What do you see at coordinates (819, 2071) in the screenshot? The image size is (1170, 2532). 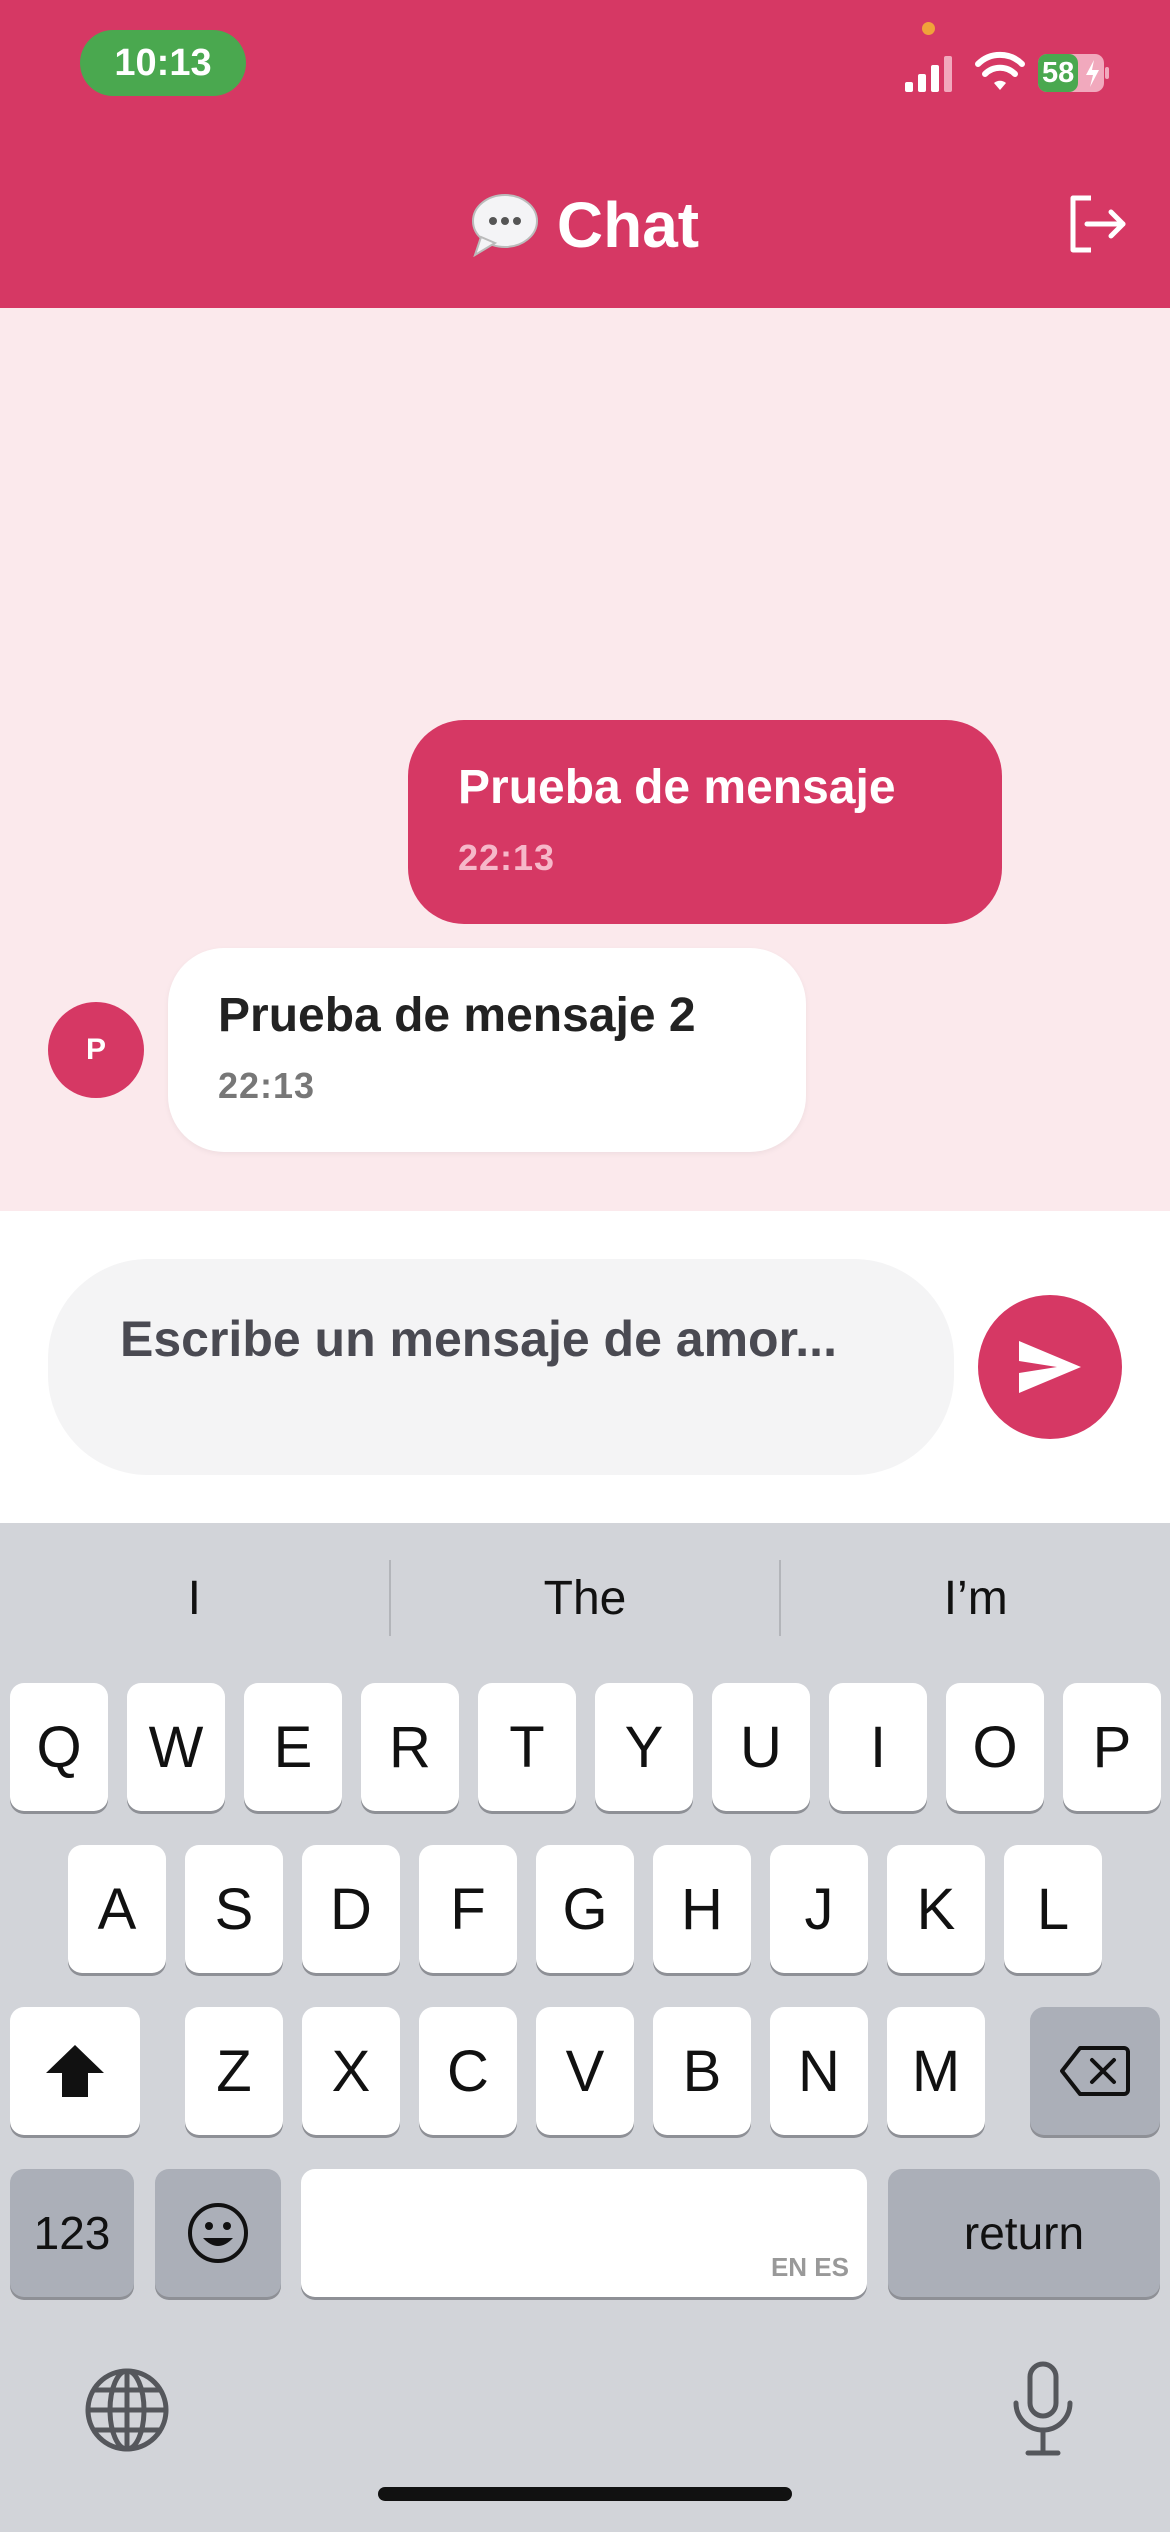 I see `key-n: N` at bounding box center [819, 2071].